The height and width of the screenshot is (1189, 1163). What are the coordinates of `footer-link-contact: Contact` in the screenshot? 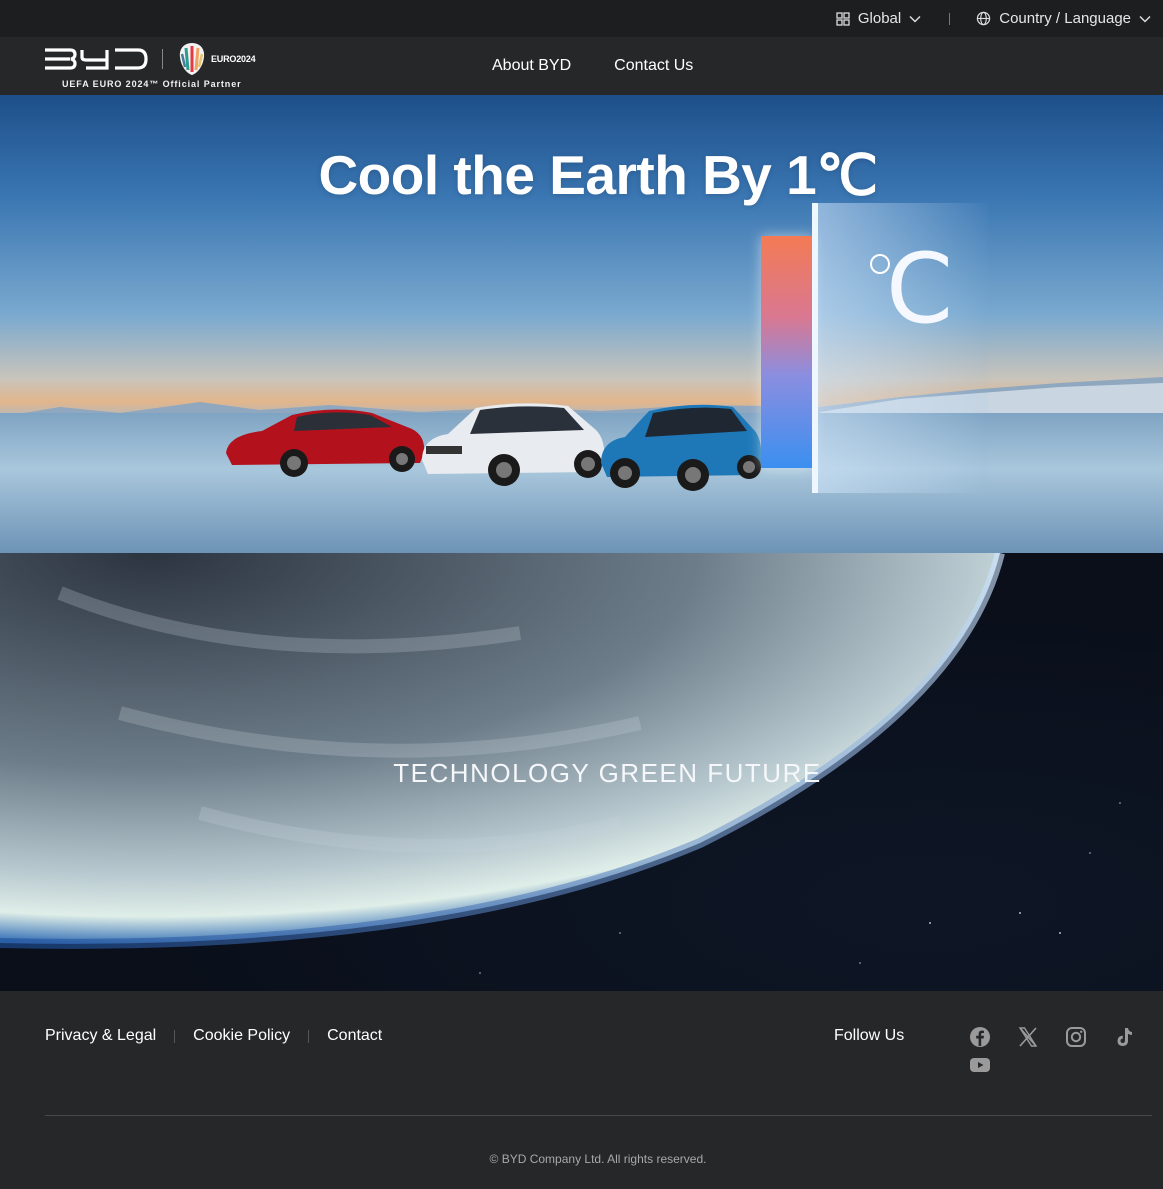 It's located at (354, 1036).